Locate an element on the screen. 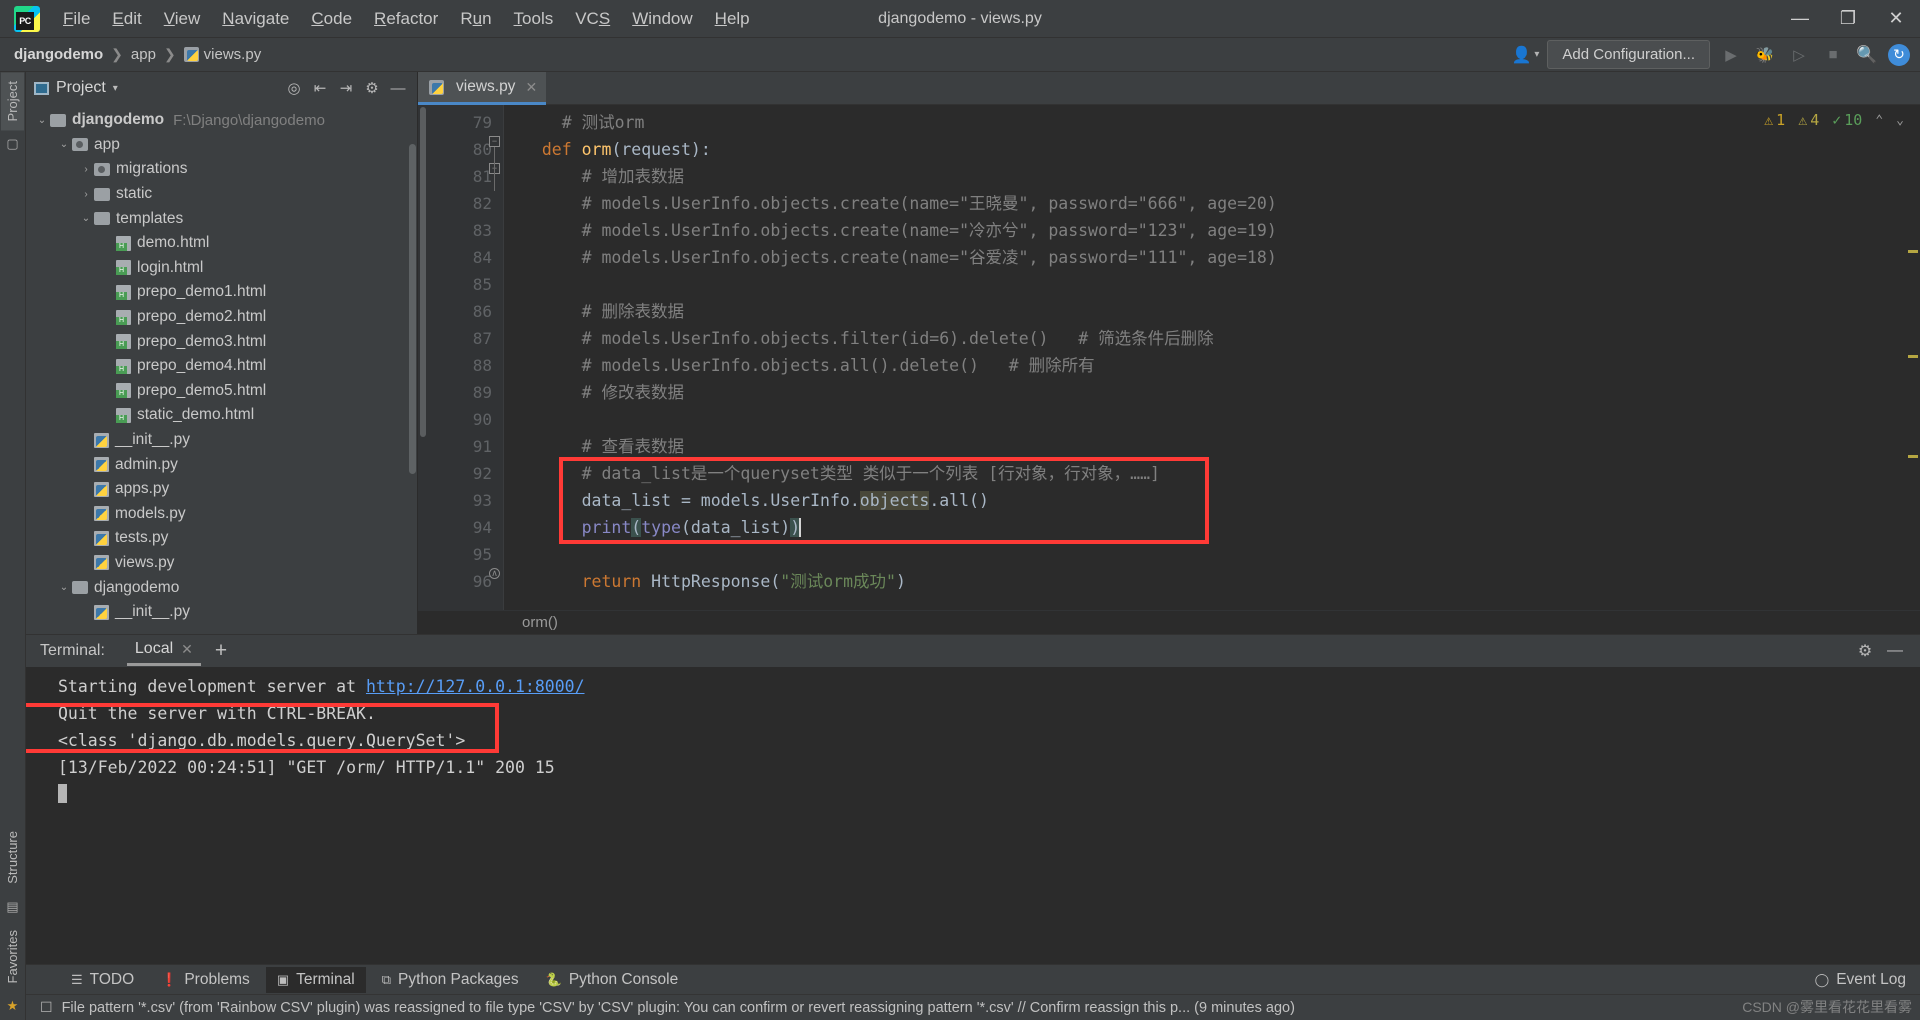  gear-icon: ⚙ is located at coordinates (1865, 651).